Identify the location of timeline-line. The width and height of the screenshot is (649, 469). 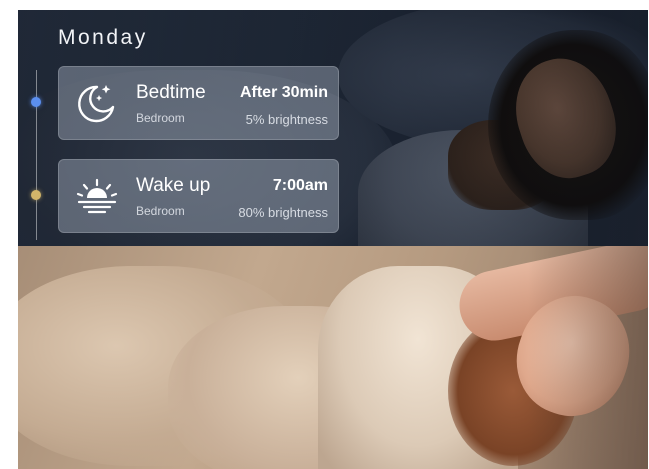
(36, 155).